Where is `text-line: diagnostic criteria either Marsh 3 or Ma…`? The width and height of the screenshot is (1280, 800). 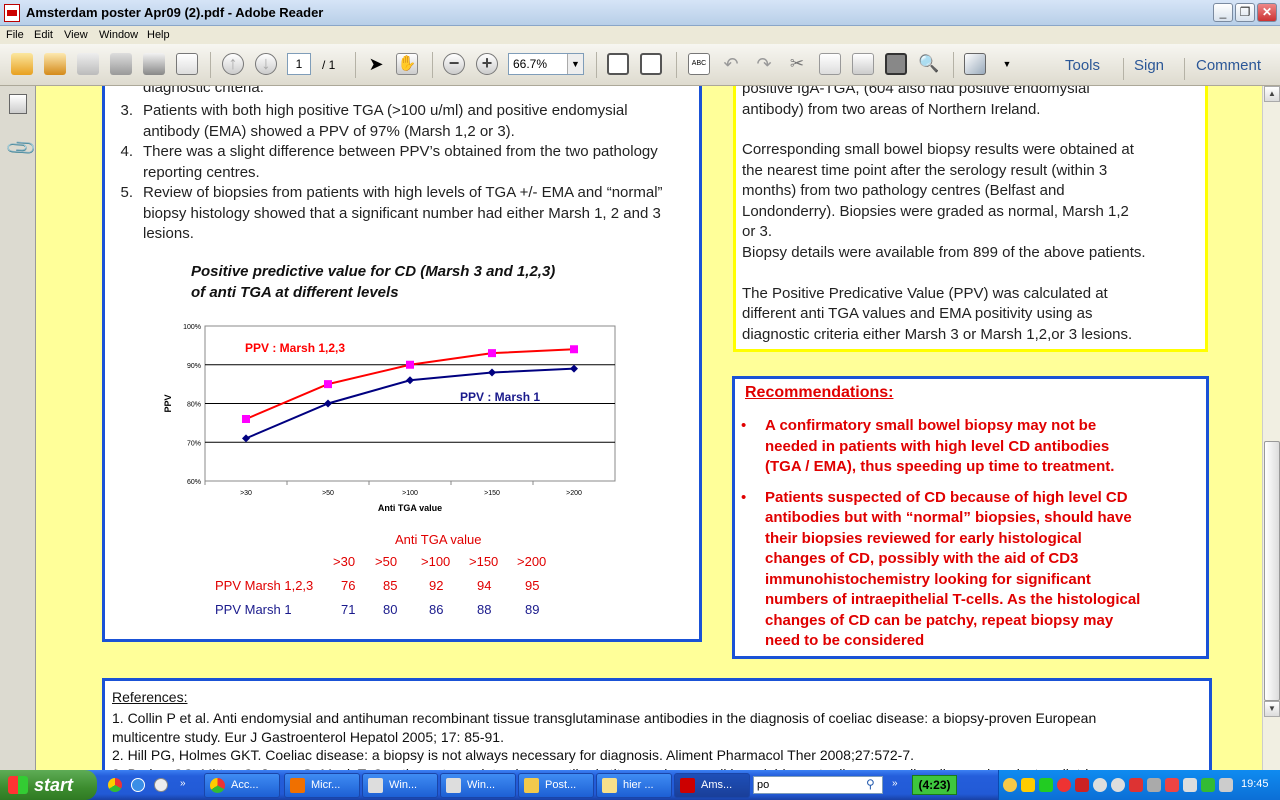 text-line: diagnostic criteria either Marsh 3 or Ma… is located at coordinates (937, 334).